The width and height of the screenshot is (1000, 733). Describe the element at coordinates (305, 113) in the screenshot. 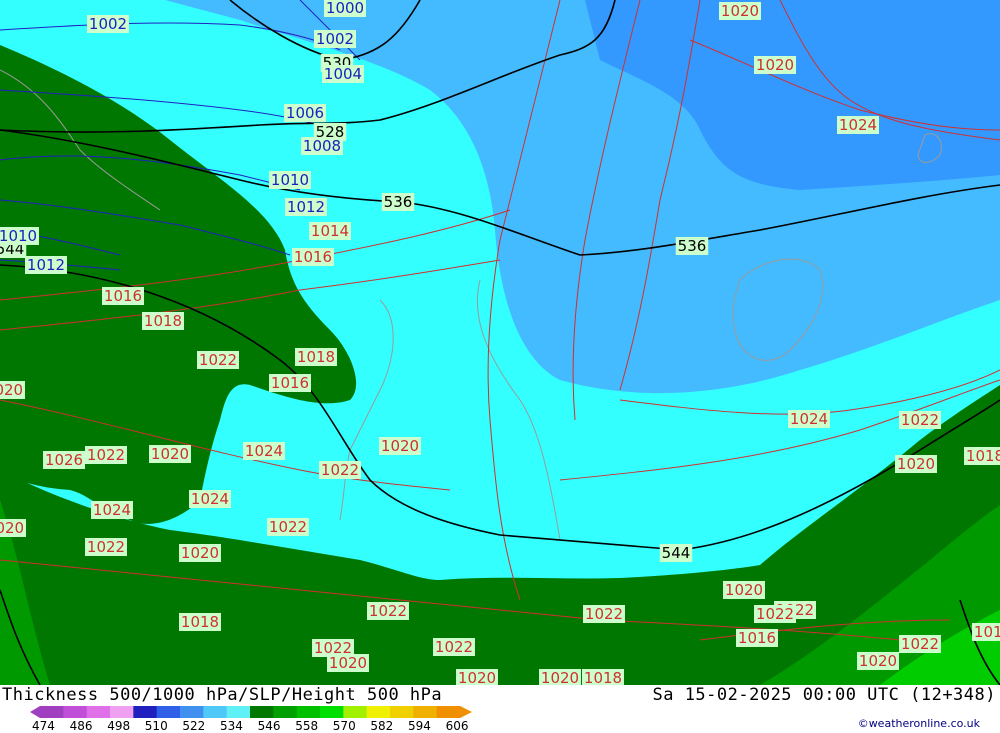

I see `svg-text: 1006` at that location.